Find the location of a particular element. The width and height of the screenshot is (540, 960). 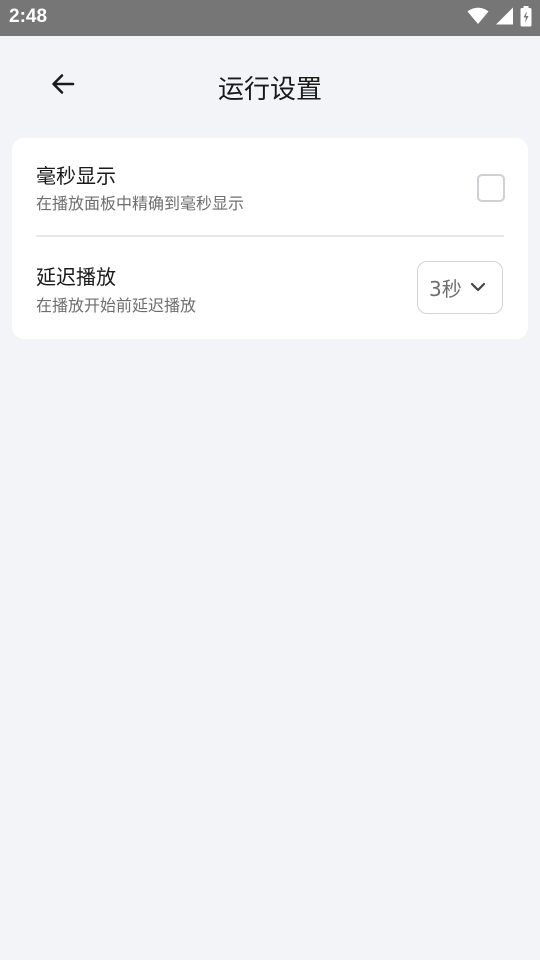

setting-description: 在播放面板中精确到毫秒显示 is located at coordinates (140, 203).